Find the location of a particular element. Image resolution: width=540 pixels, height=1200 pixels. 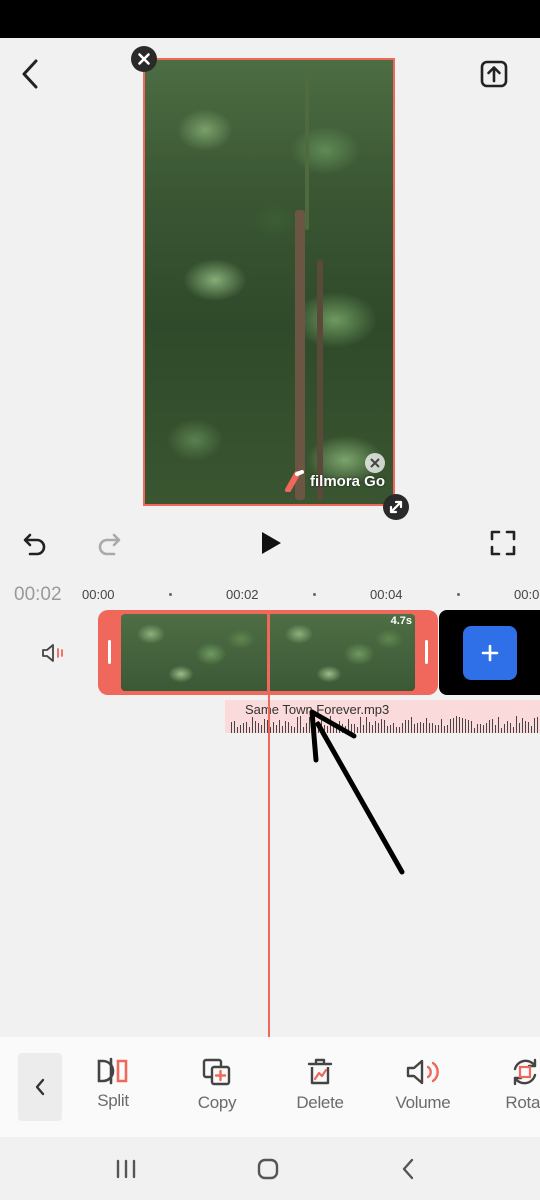

resize-handle is located at coordinates (396, 507).